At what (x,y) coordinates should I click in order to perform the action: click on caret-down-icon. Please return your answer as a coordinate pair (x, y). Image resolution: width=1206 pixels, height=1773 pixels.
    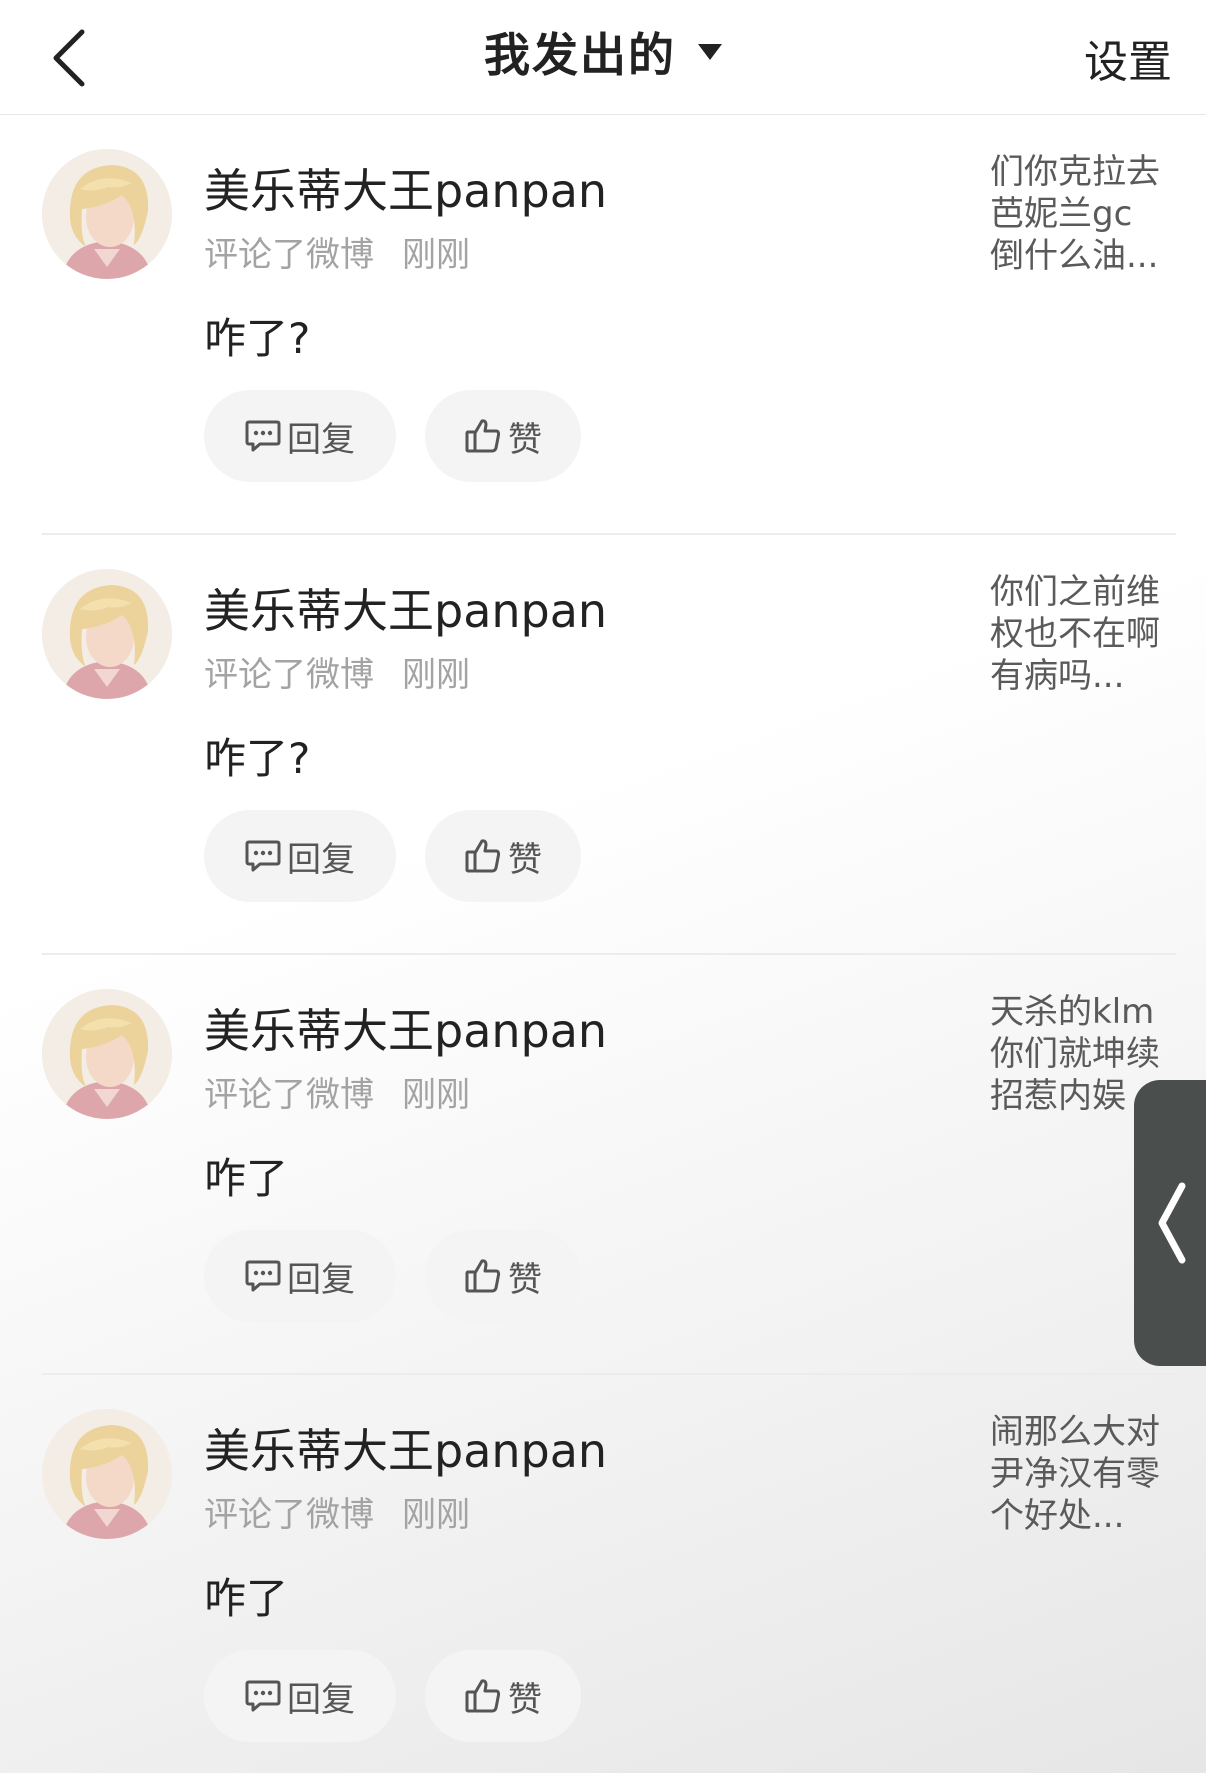
    Looking at the image, I should click on (710, 52).